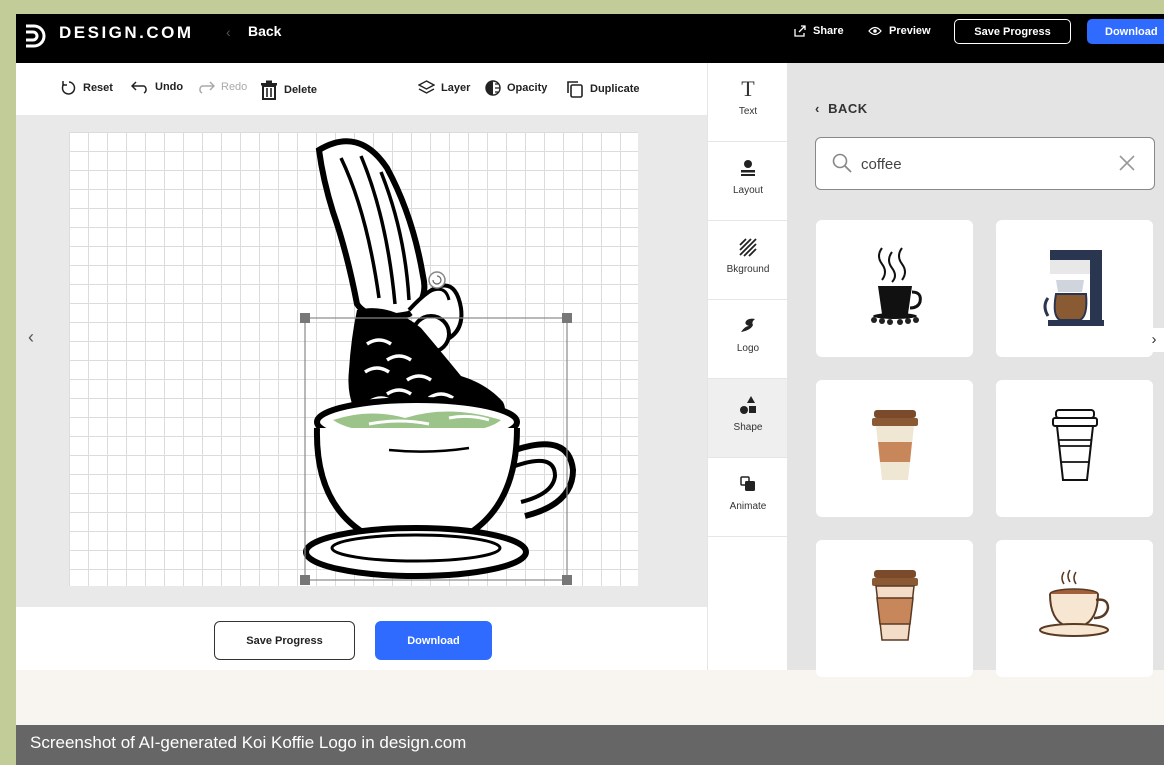 The image size is (1164, 765). What do you see at coordinates (1127, 163) in the screenshot?
I see `close-icon` at bounding box center [1127, 163].